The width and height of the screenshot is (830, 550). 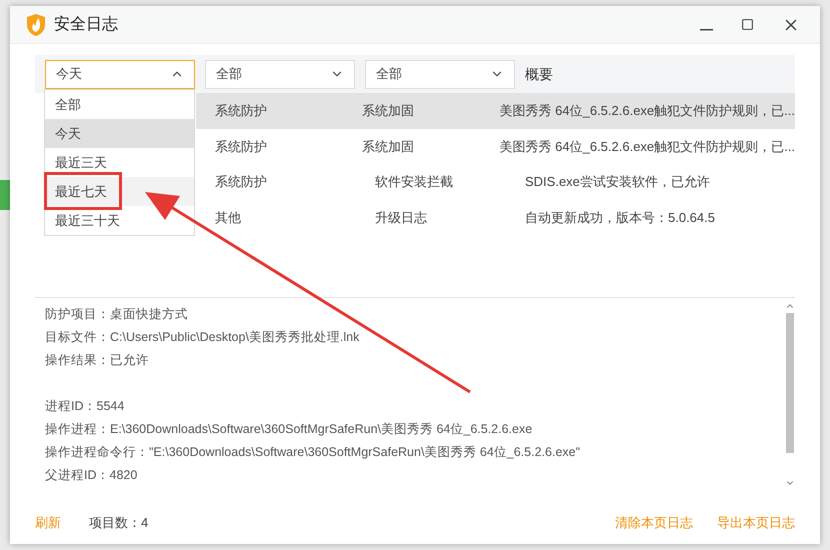 What do you see at coordinates (617, 182) in the screenshot?
I see `table-cell-text: SDIS.exe尝试安装软件，已允许` at bounding box center [617, 182].